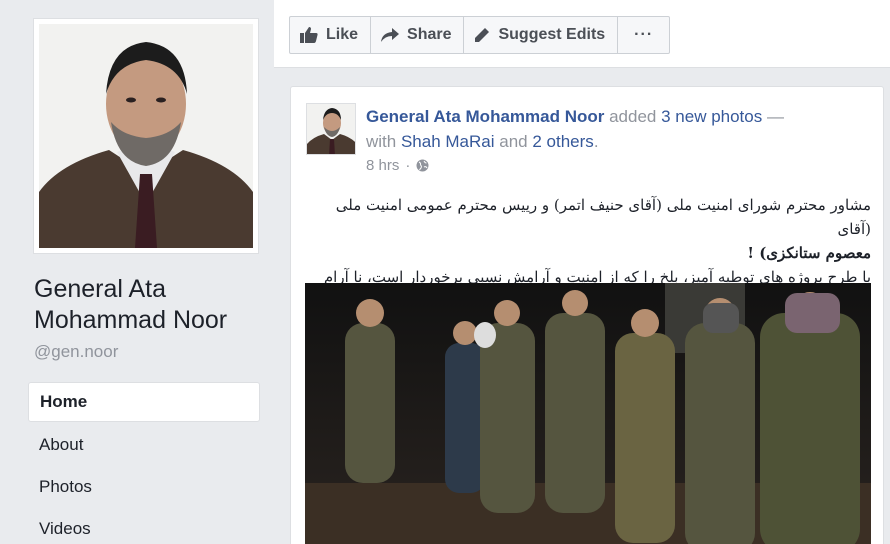  I want to click on post-meta: 8 hrs ·, so click(397, 165).